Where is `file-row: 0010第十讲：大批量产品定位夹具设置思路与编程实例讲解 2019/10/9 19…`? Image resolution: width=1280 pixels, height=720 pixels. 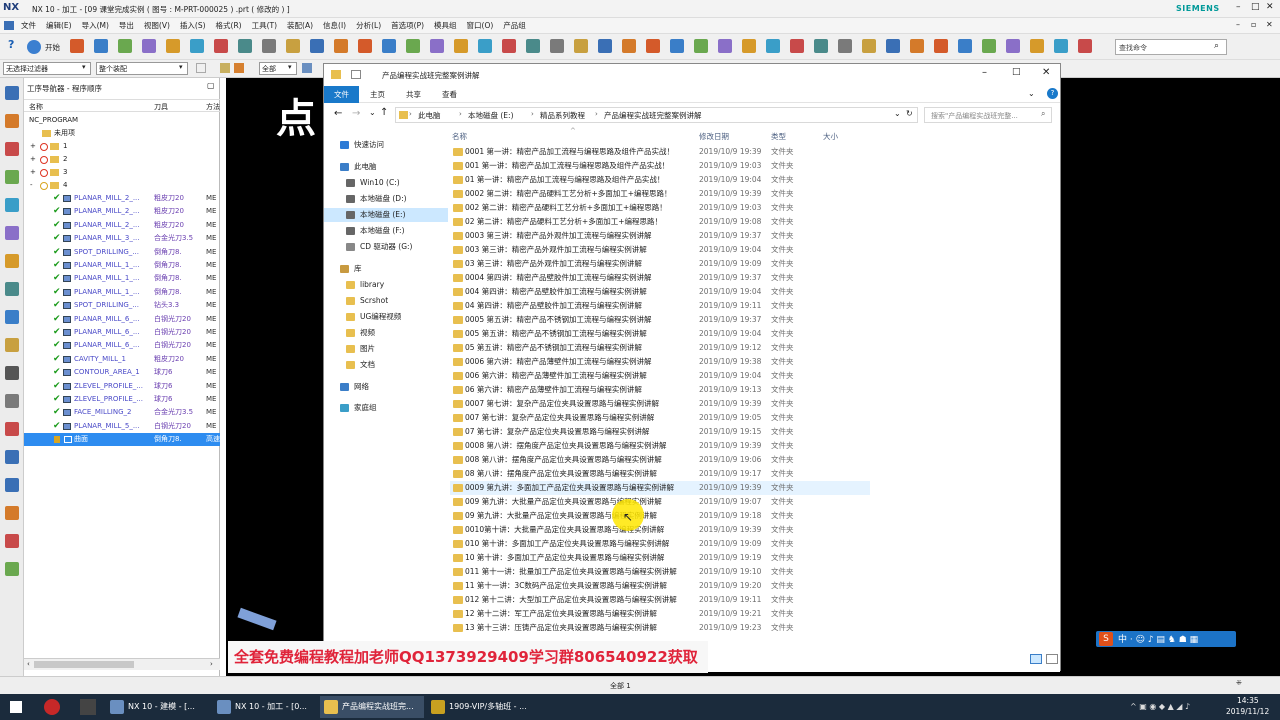 file-row: 0010第十讲：大批量产品定位夹具设置思路与编程实例讲解 2019/10/9 19… is located at coordinates (660, 530).